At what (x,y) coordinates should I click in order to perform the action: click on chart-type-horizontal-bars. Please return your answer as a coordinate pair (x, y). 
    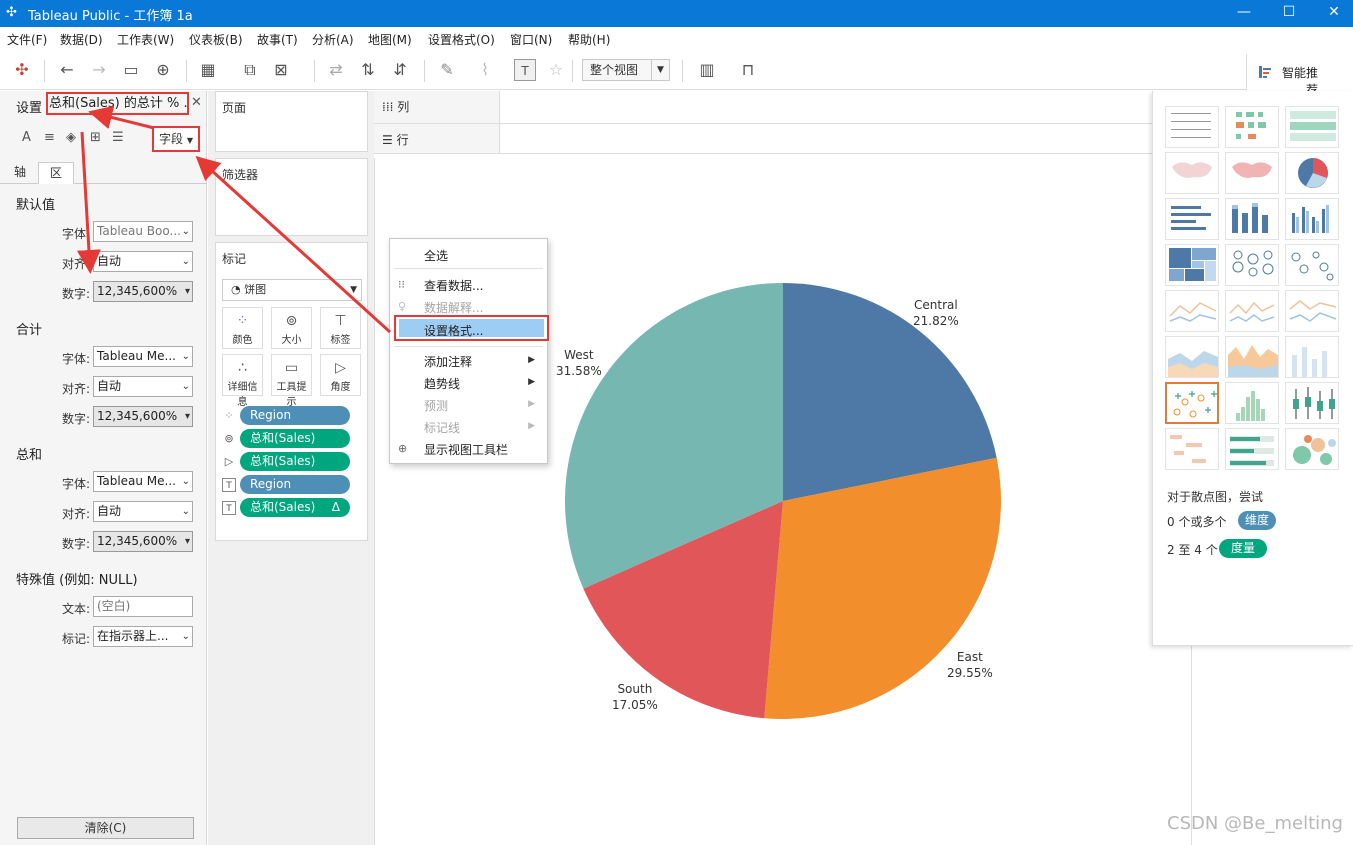
    Looking at the image, I should click on (1192, 219).